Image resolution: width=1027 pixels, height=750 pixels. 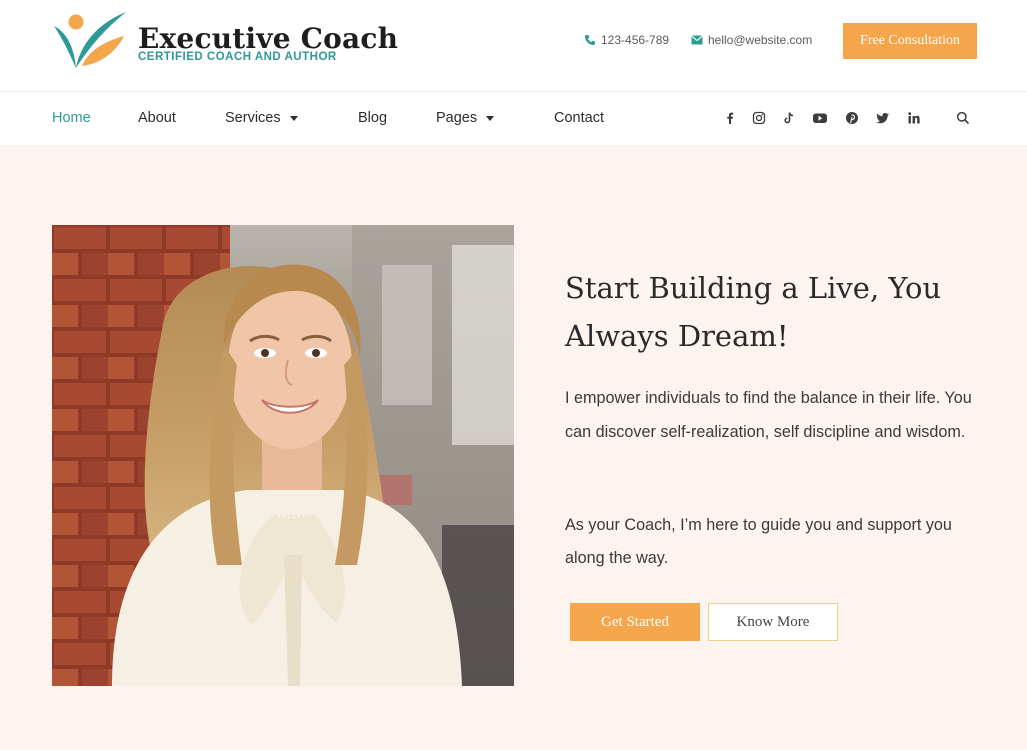 I want to click on phone-icon, so click(x=590, y=40).